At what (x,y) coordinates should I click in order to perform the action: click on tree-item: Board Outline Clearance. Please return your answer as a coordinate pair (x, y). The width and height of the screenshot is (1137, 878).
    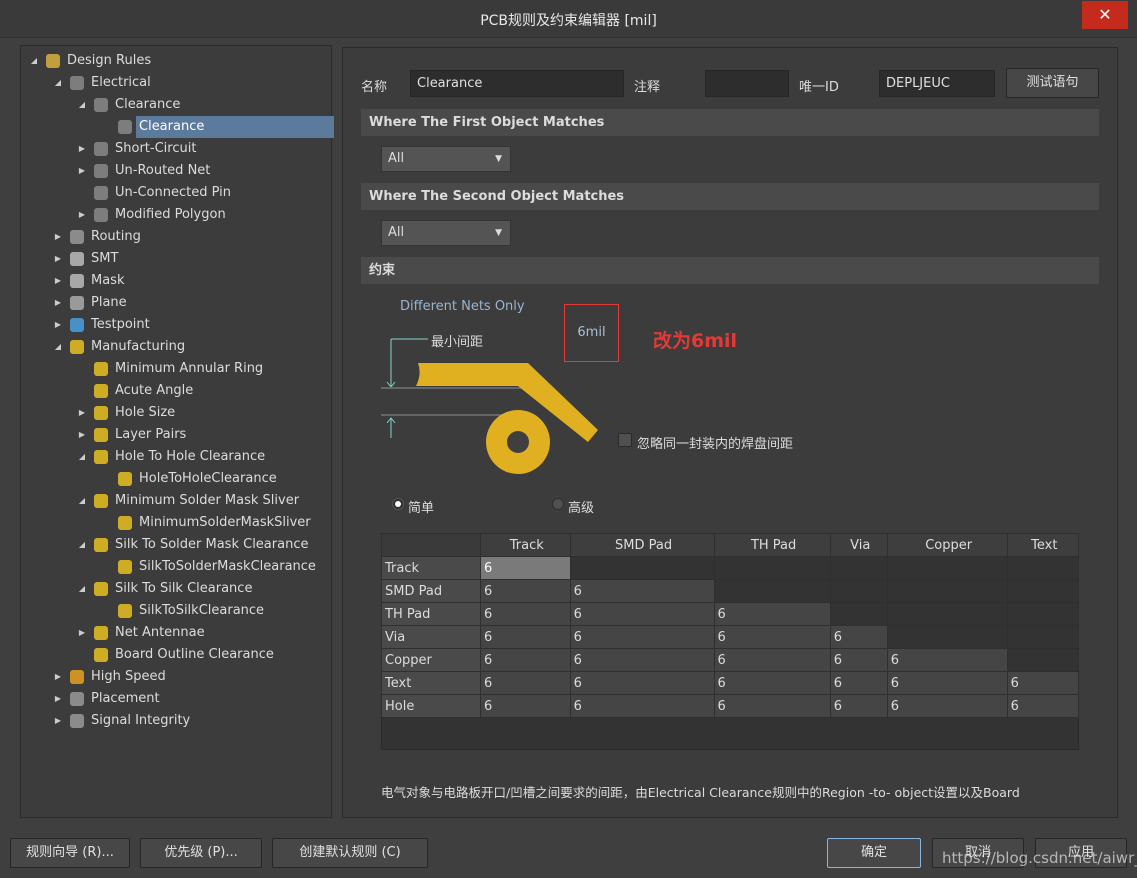
    Looking at the image, I should click on (176, 655).